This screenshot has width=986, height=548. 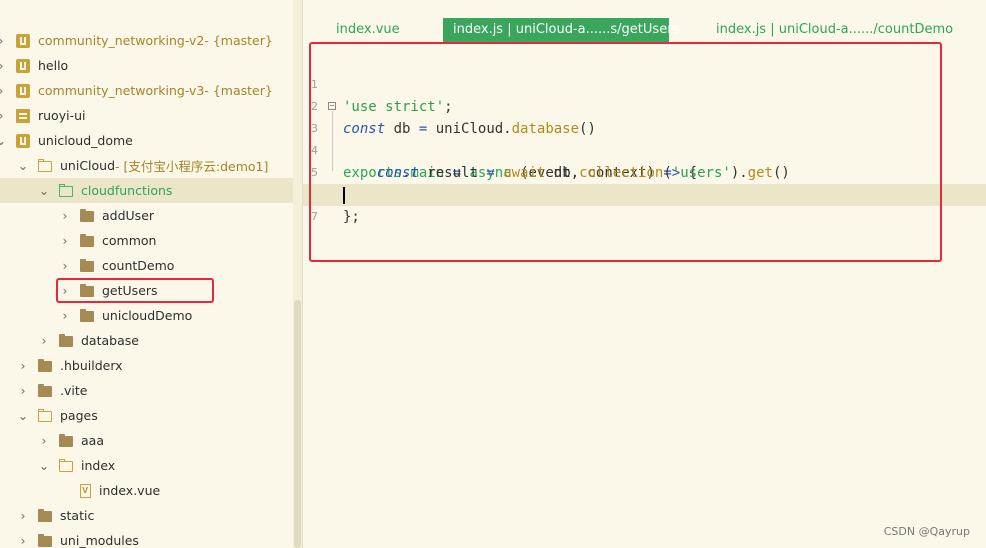 What do you see at coordinates (79, 415) in the screenshot?
I see `tree-item-label: pages` at bounding box center [79, 415].